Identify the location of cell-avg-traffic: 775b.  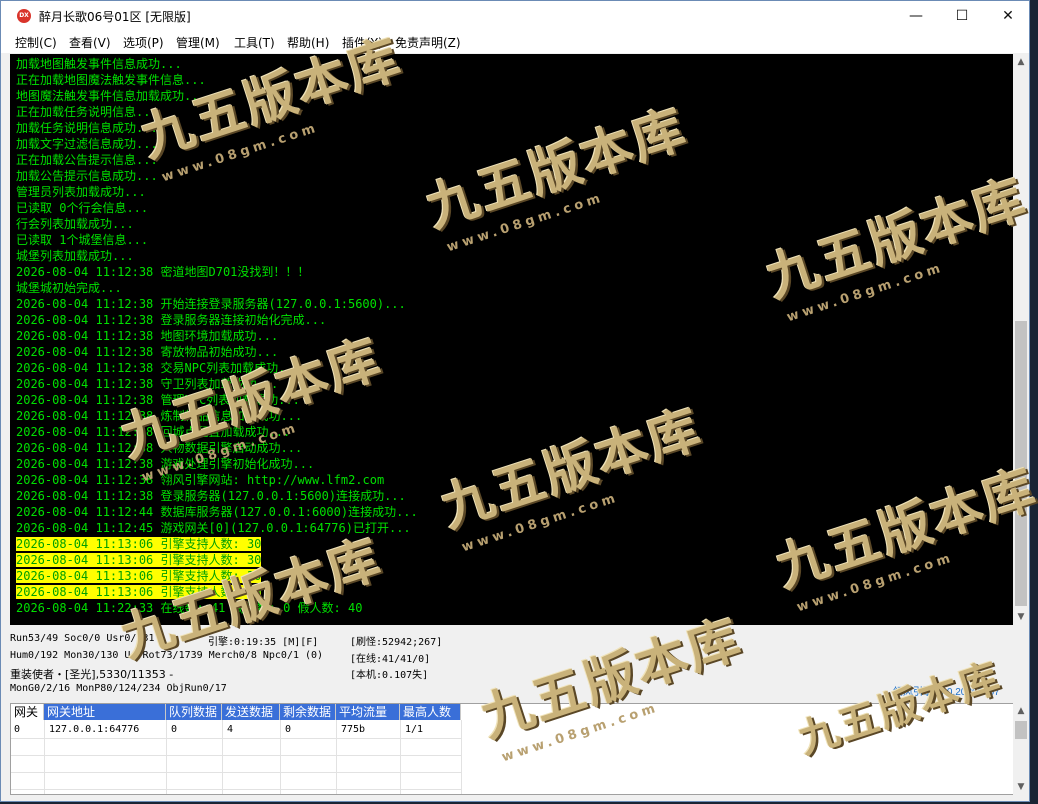
(353, 729).